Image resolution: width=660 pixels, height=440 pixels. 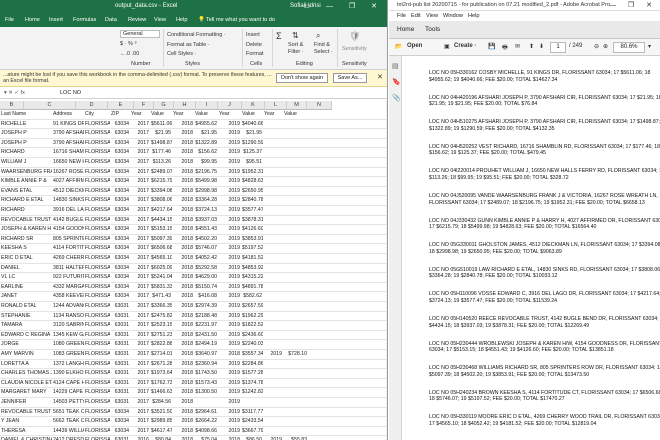 I want to click on table-cell: $2964.61, so click(x=206, y=412).